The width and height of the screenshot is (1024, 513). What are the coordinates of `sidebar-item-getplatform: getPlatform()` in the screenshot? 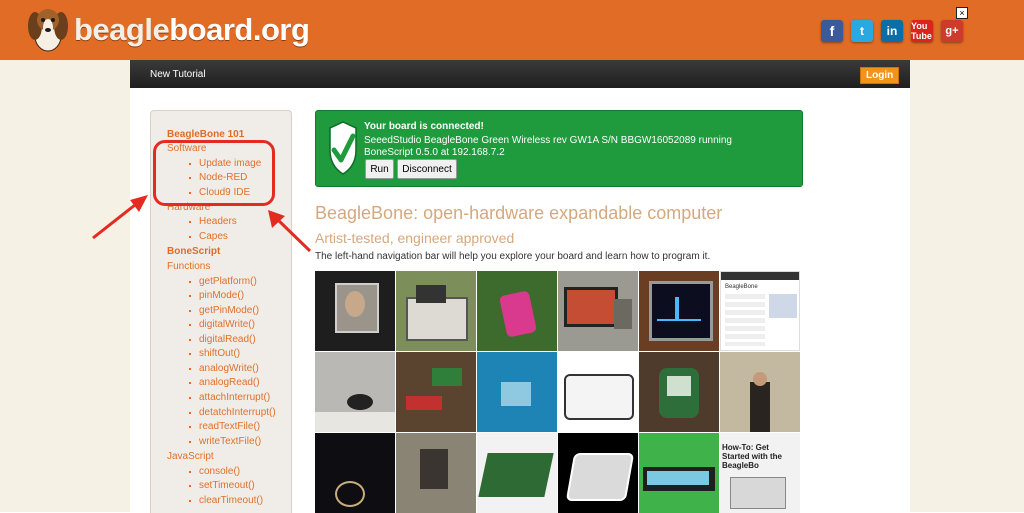 It's located at (223, 281).